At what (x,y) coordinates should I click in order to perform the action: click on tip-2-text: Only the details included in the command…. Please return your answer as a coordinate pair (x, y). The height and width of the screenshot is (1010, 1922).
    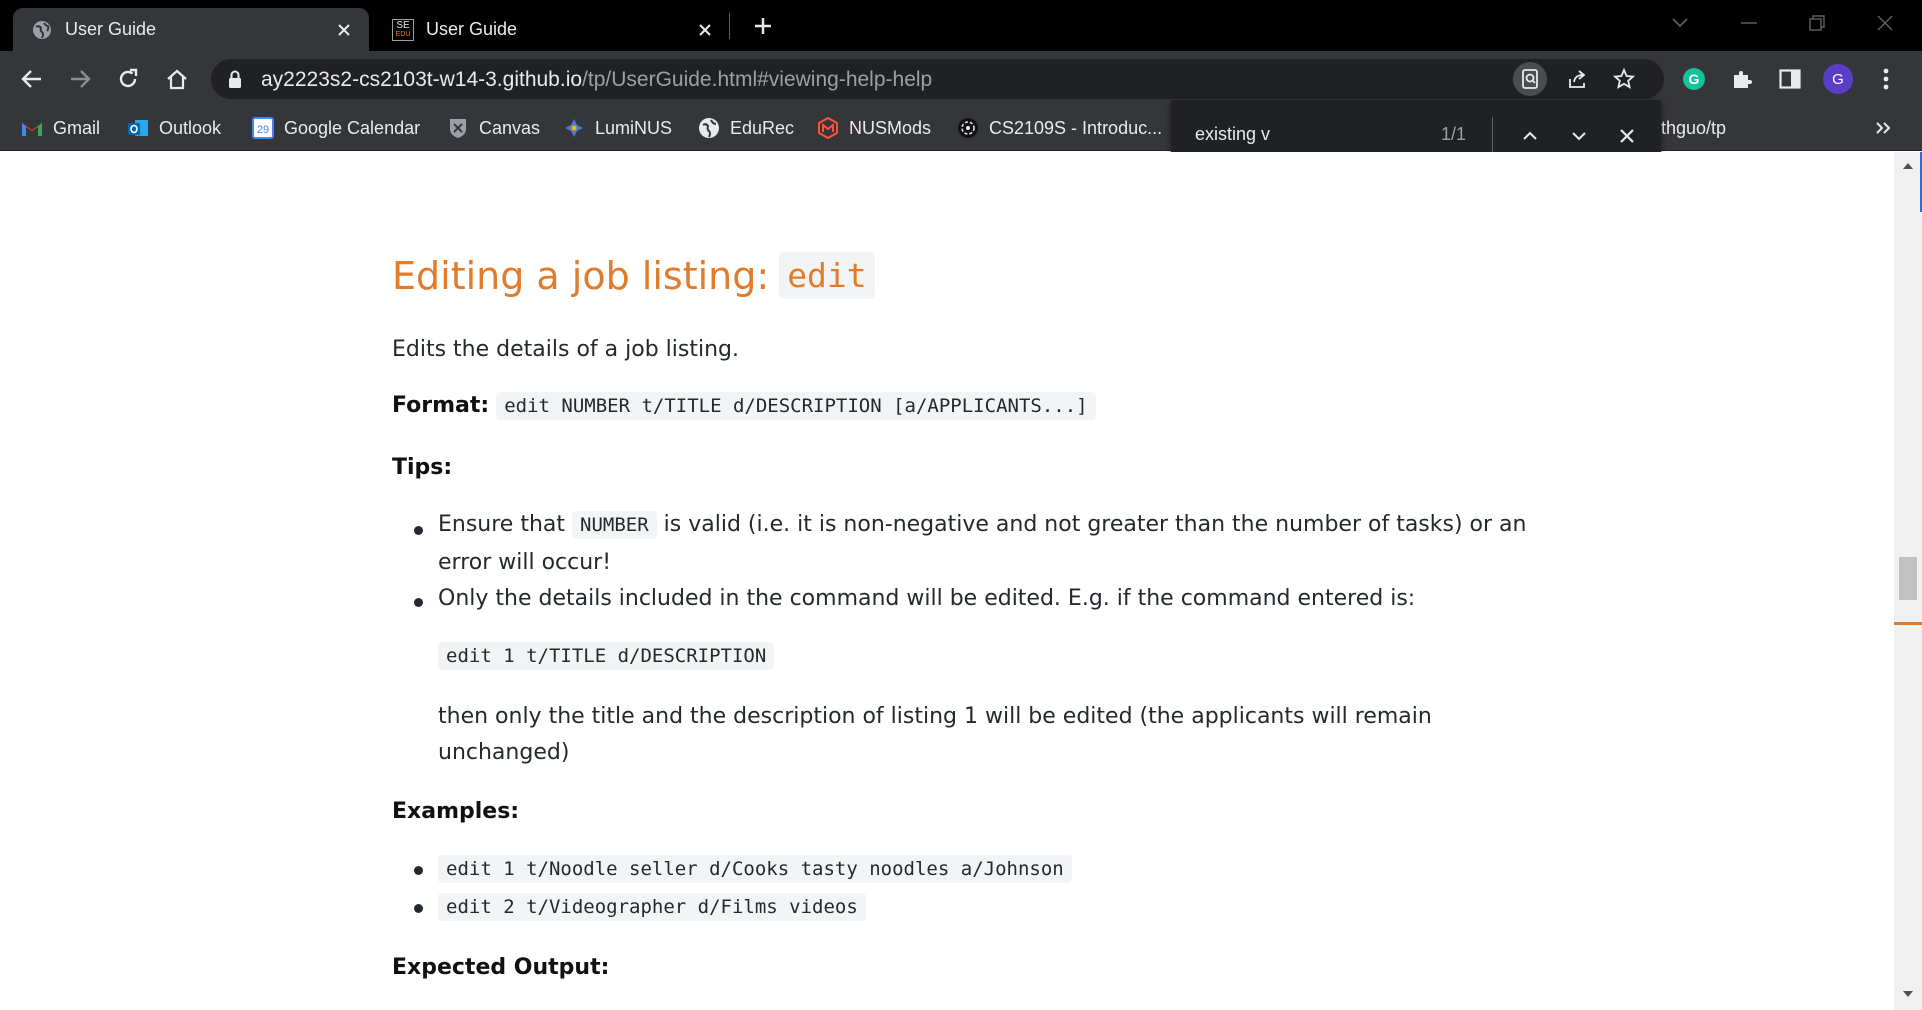
    Looking at the image, I should click on (927, 598).